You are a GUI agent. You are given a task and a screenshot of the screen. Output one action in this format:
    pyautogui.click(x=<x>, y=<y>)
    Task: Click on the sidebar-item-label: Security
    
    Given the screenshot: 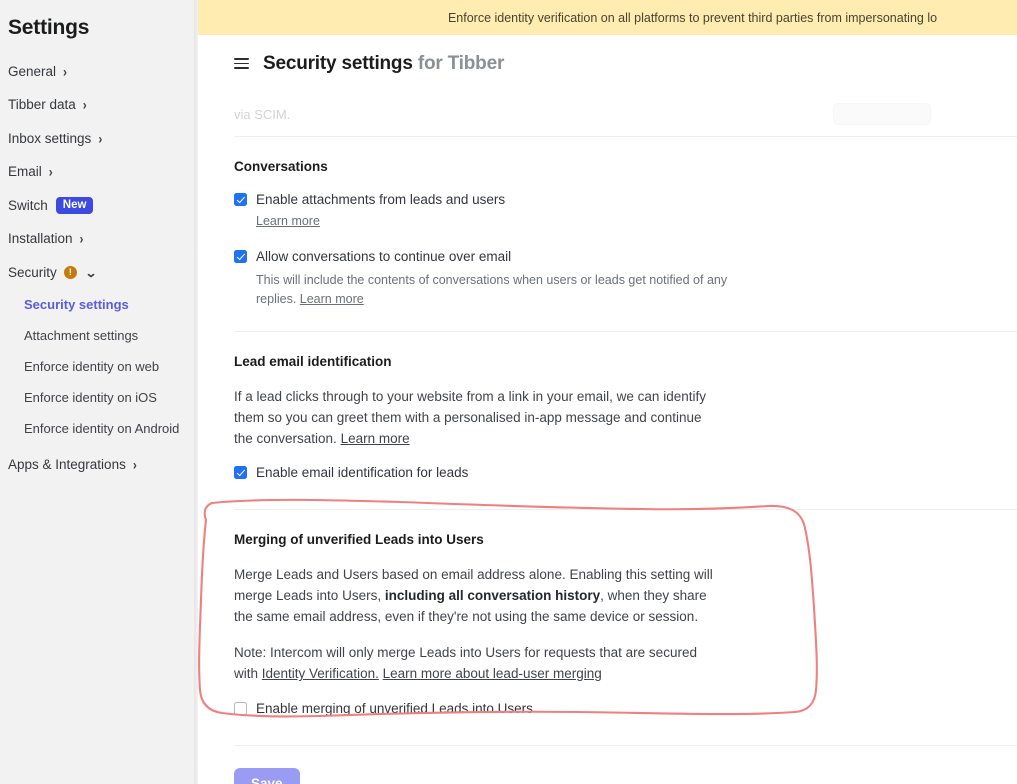 What is the action you would take?
    pyautogui.click(x=32, y=272)
    